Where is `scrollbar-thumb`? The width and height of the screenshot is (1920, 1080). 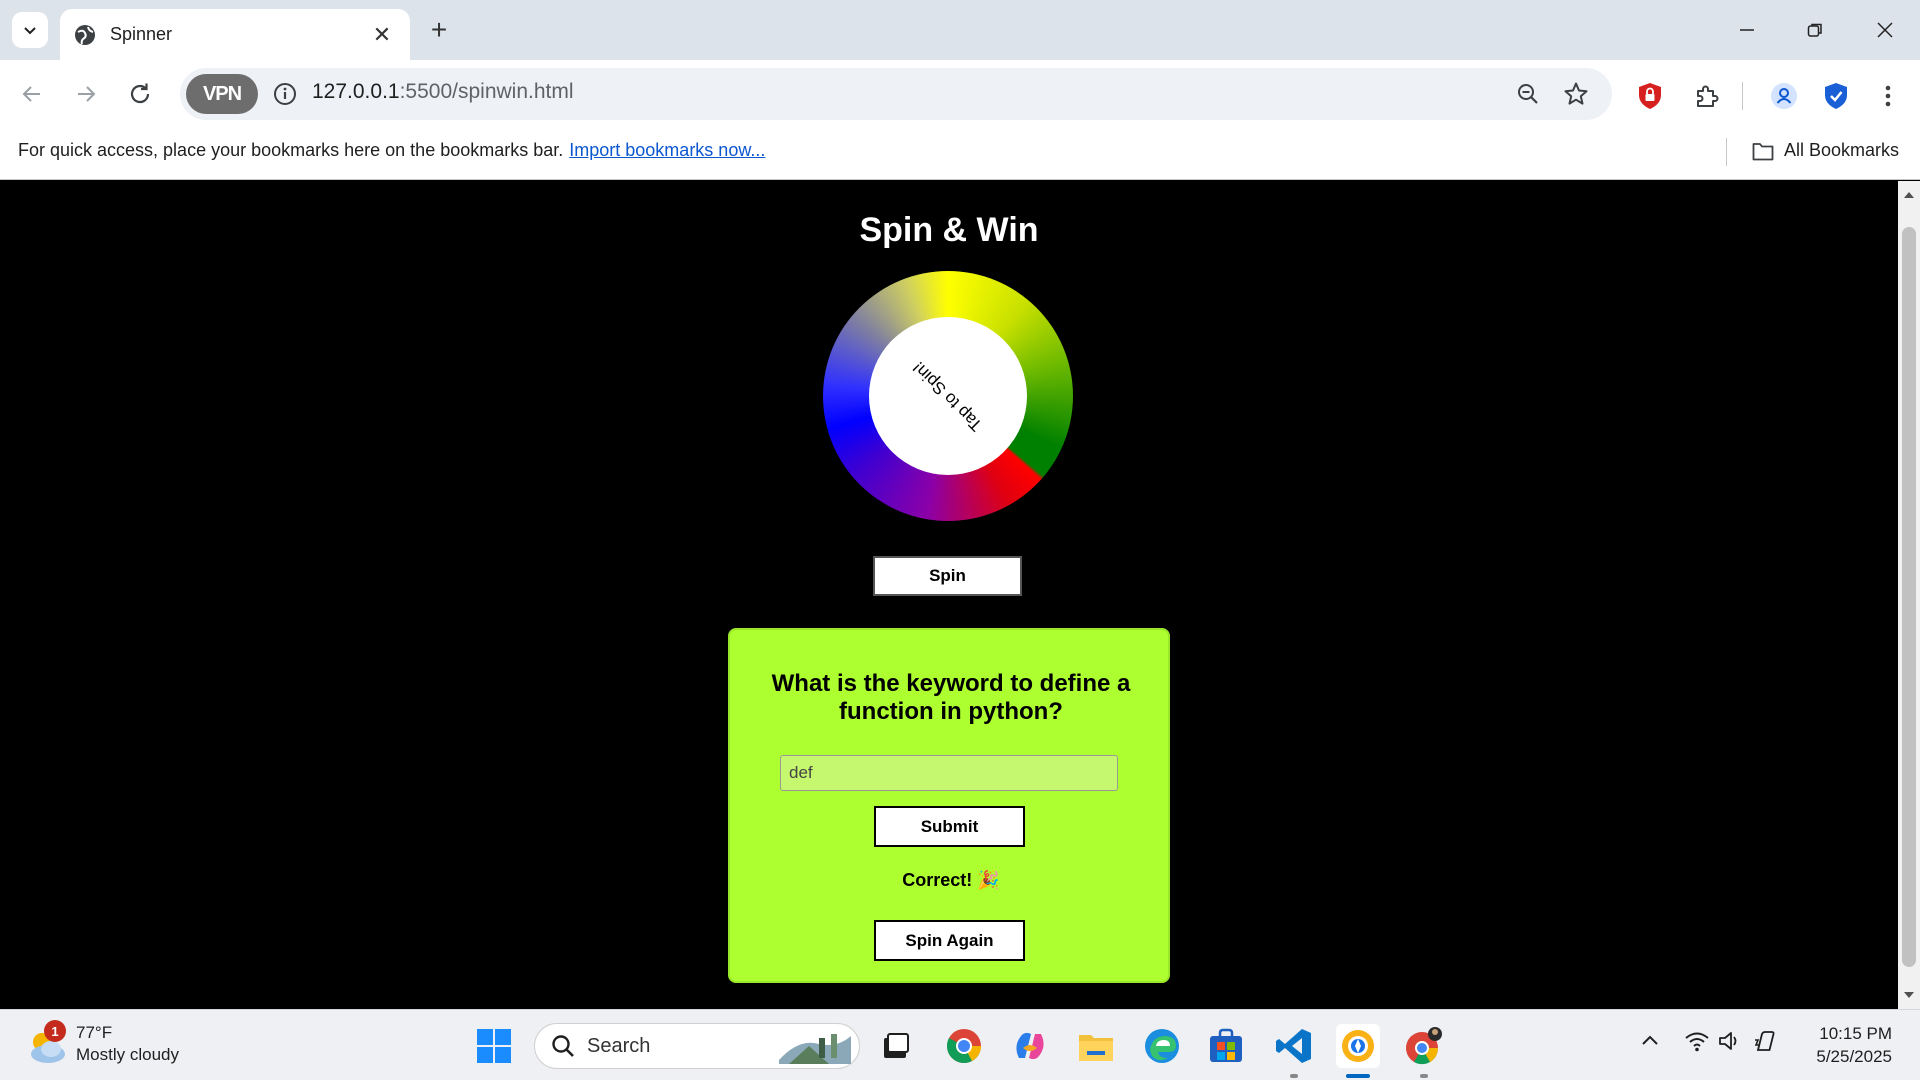 scrollbar-thumb is located at coordinates (1909, 597).